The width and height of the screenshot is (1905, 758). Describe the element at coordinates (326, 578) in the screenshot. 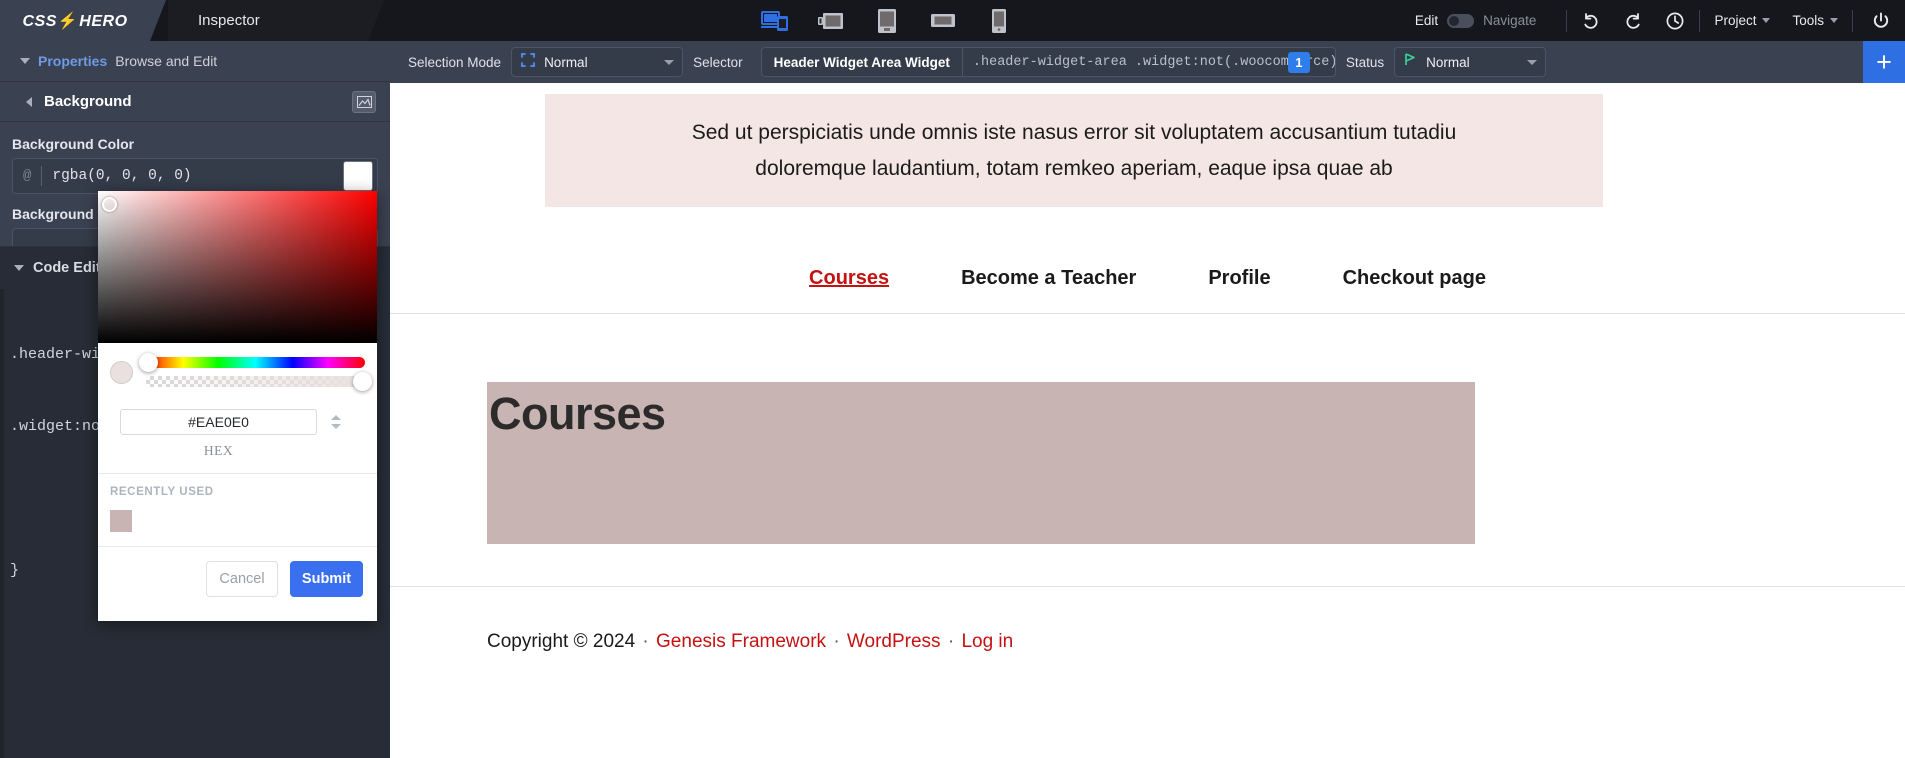

I see `submit-button: Submit` at that location.